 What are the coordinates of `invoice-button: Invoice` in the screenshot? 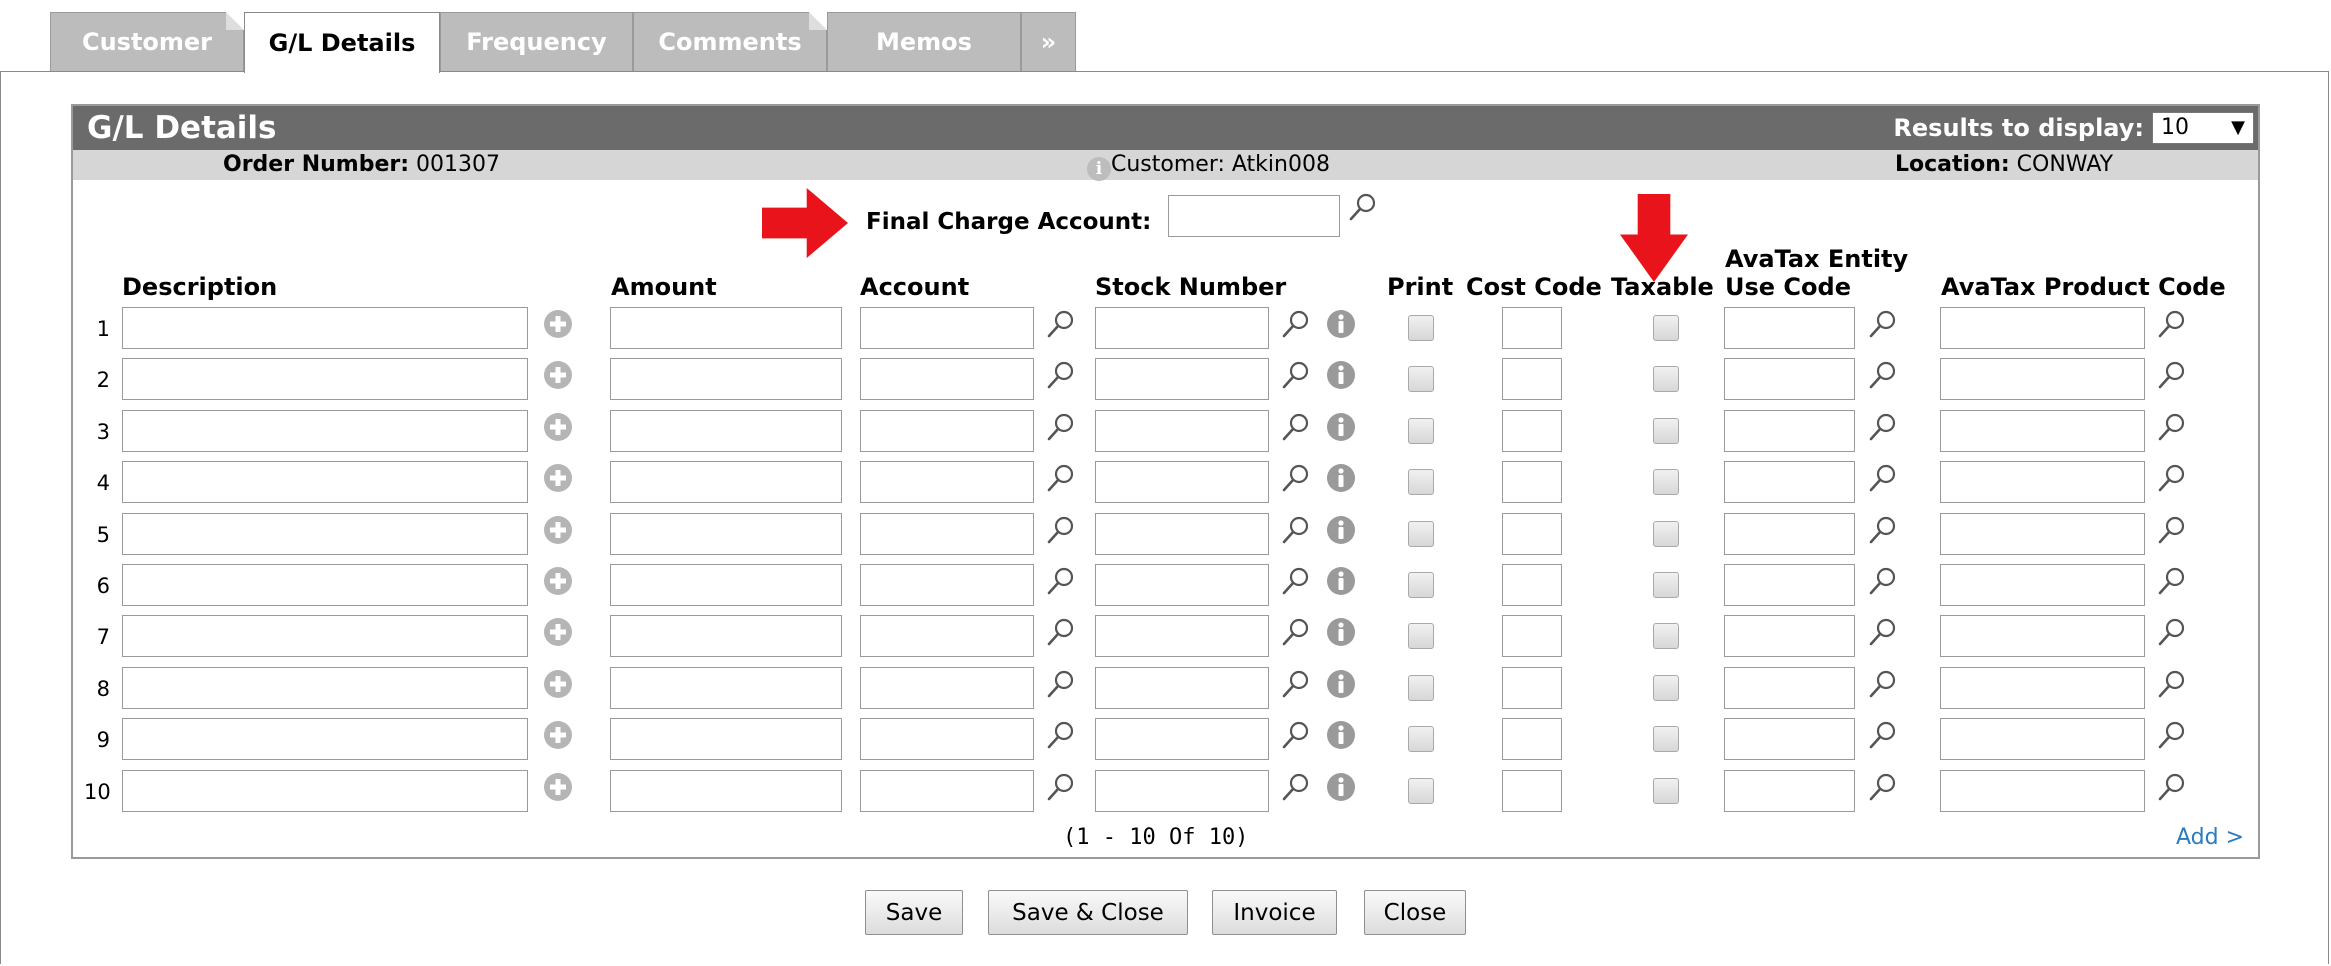 It's located at (1274, 912).